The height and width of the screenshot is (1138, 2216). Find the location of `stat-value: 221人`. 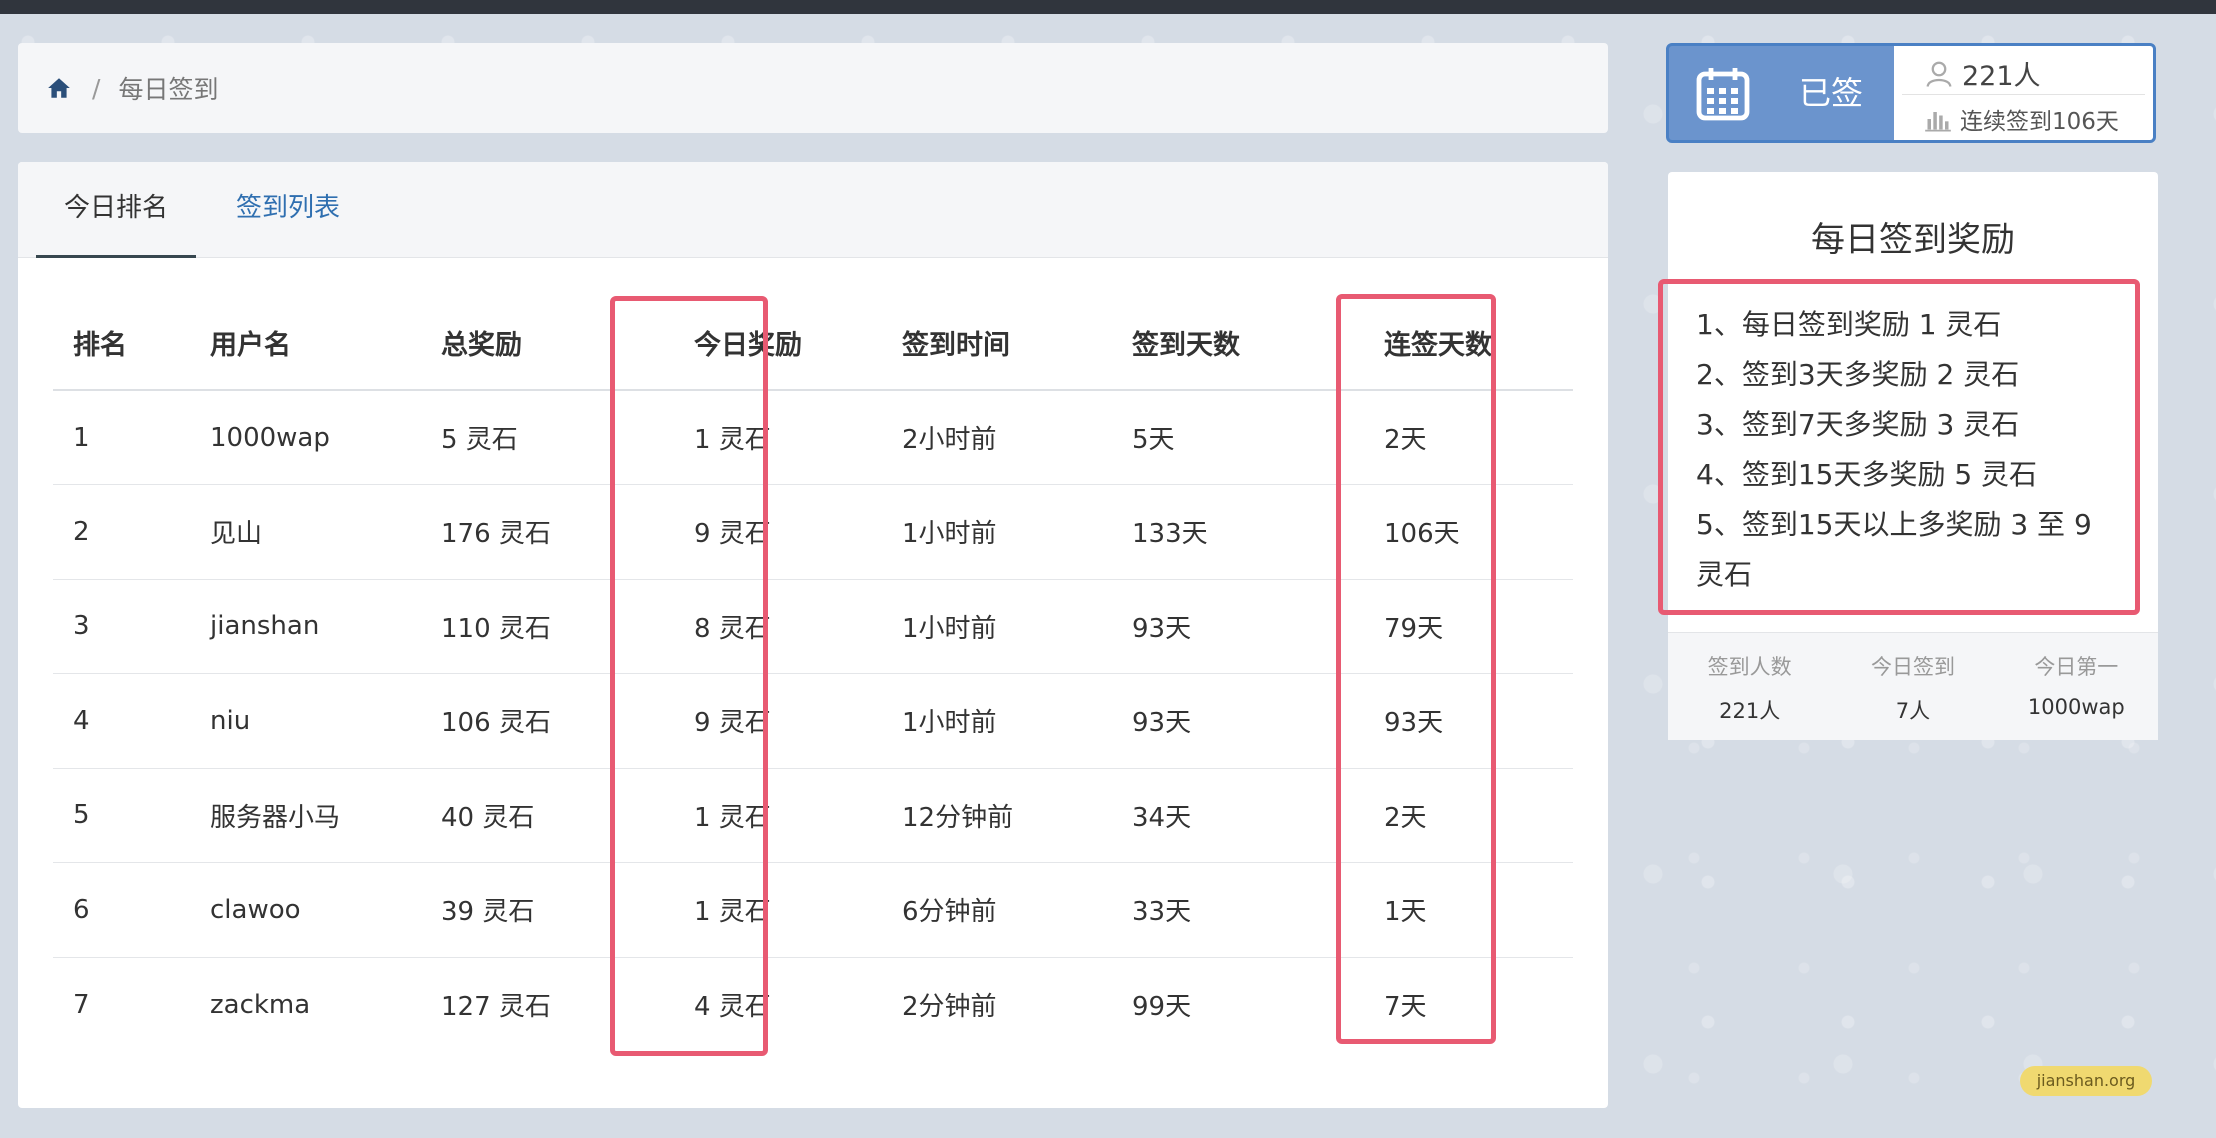

stat-value: 221人 is located at coordinates (1750, 711).